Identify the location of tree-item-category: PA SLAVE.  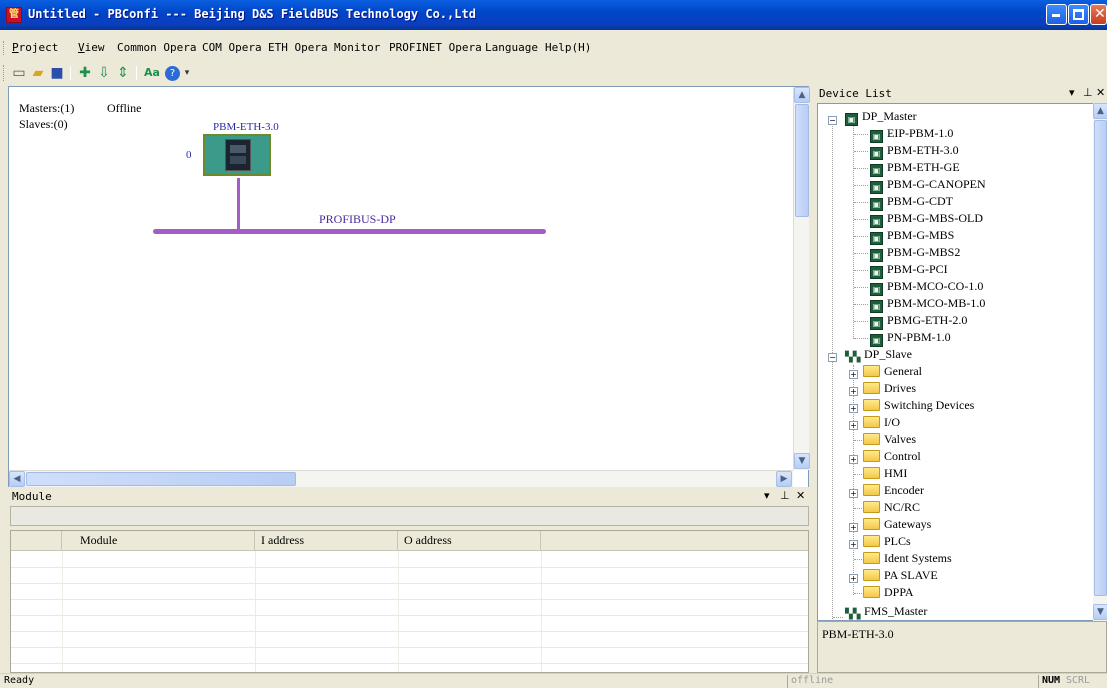
(900, 575).